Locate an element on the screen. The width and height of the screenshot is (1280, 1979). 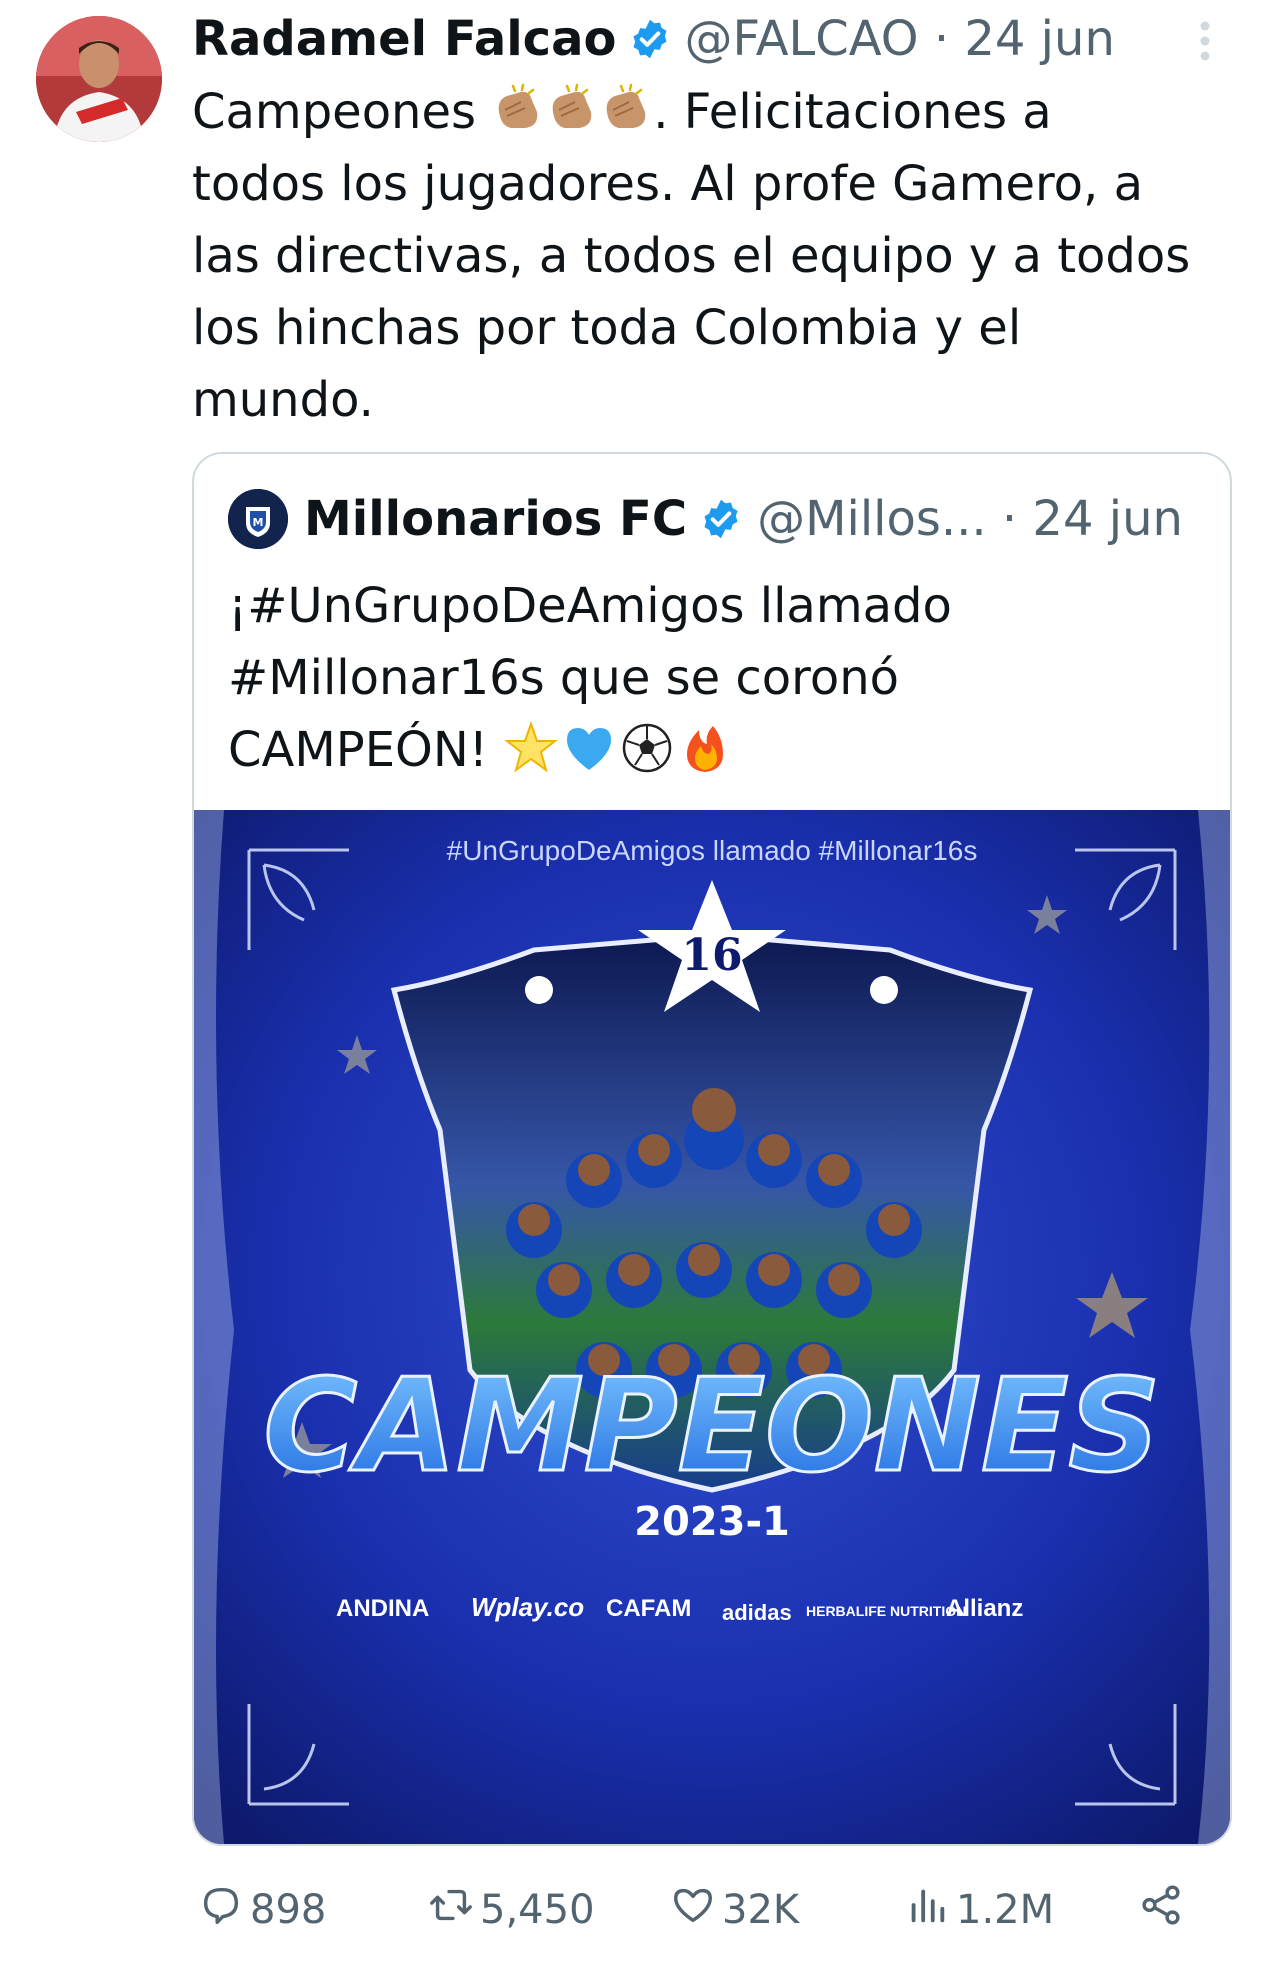
quoted-author-name: Millonarios FC is located at coordinates (495, 519).